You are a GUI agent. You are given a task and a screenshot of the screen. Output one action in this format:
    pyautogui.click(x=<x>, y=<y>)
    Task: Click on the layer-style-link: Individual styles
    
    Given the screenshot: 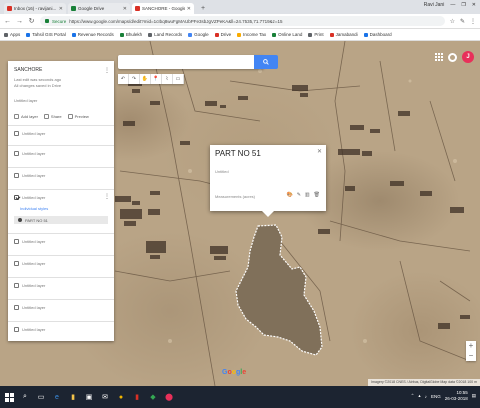 What is the action you would take?
    pyautogui.click(x=34, y=208)
    